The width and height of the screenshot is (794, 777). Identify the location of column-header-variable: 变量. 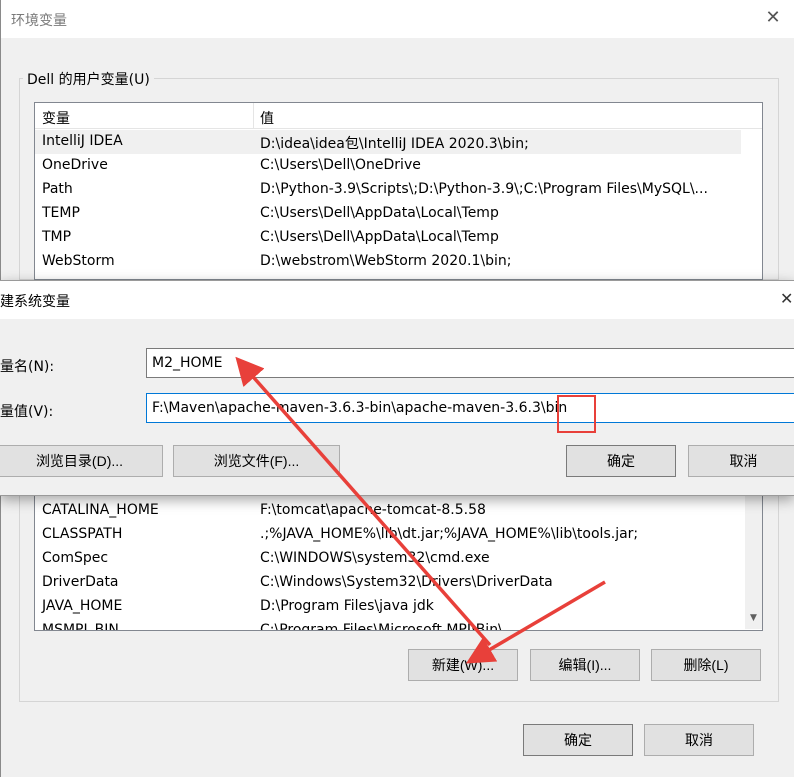
(56, 118).